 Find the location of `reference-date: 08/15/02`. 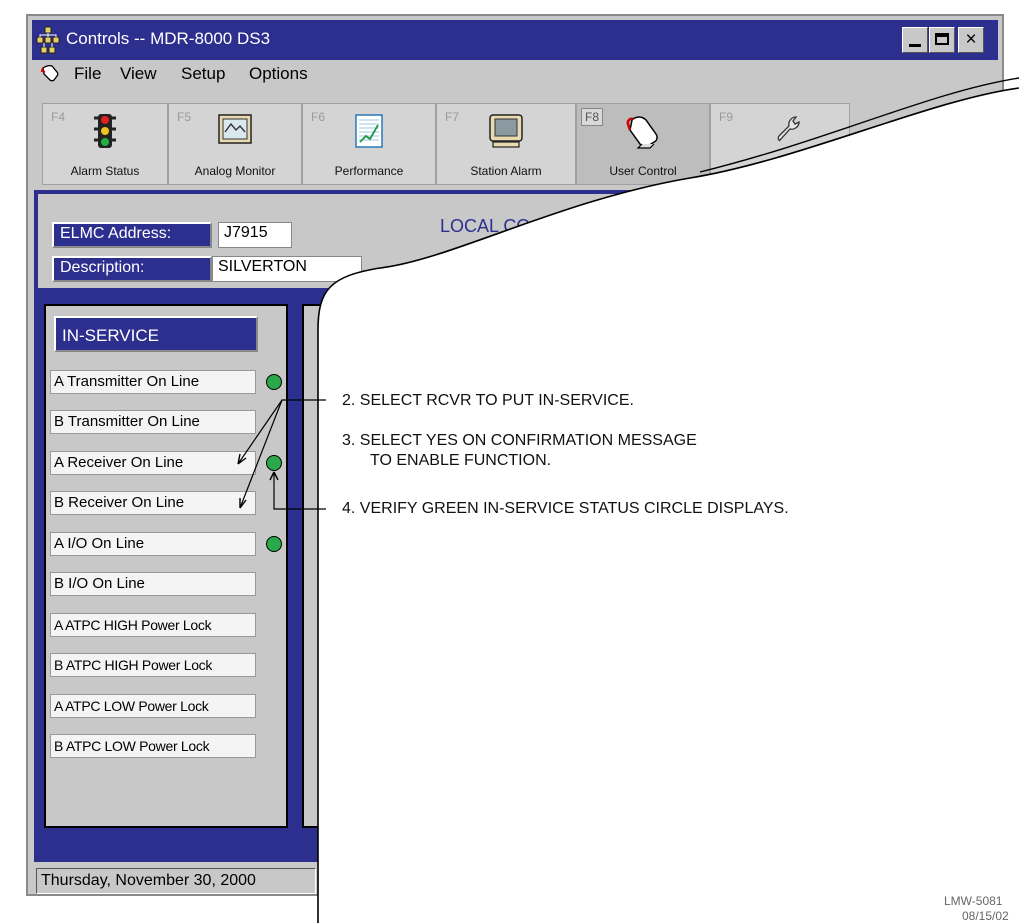

reference-date: 08/15/02 is located at coordinates (985, 916).